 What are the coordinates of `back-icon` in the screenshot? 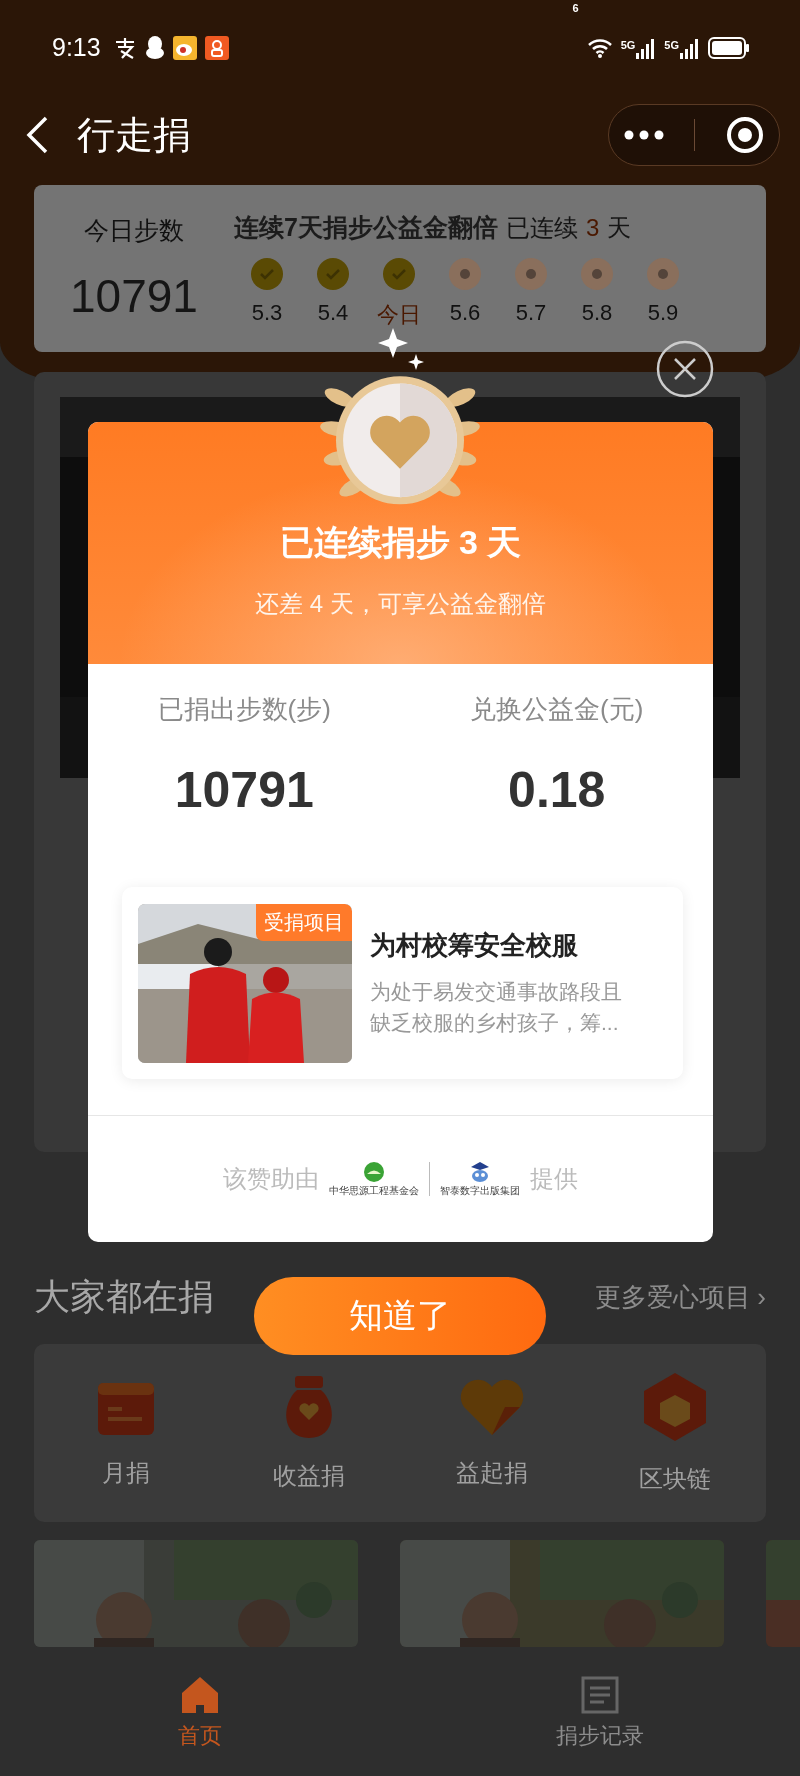 It's located at (37, 135).